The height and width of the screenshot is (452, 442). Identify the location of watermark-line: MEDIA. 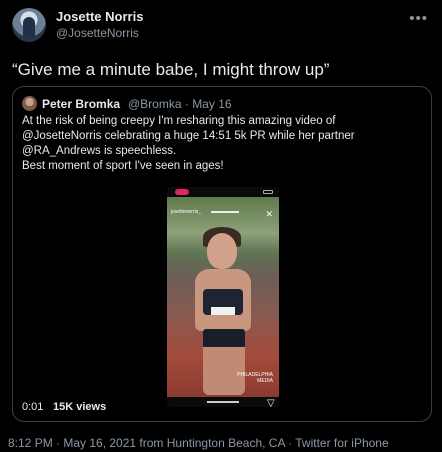
(265, 381).